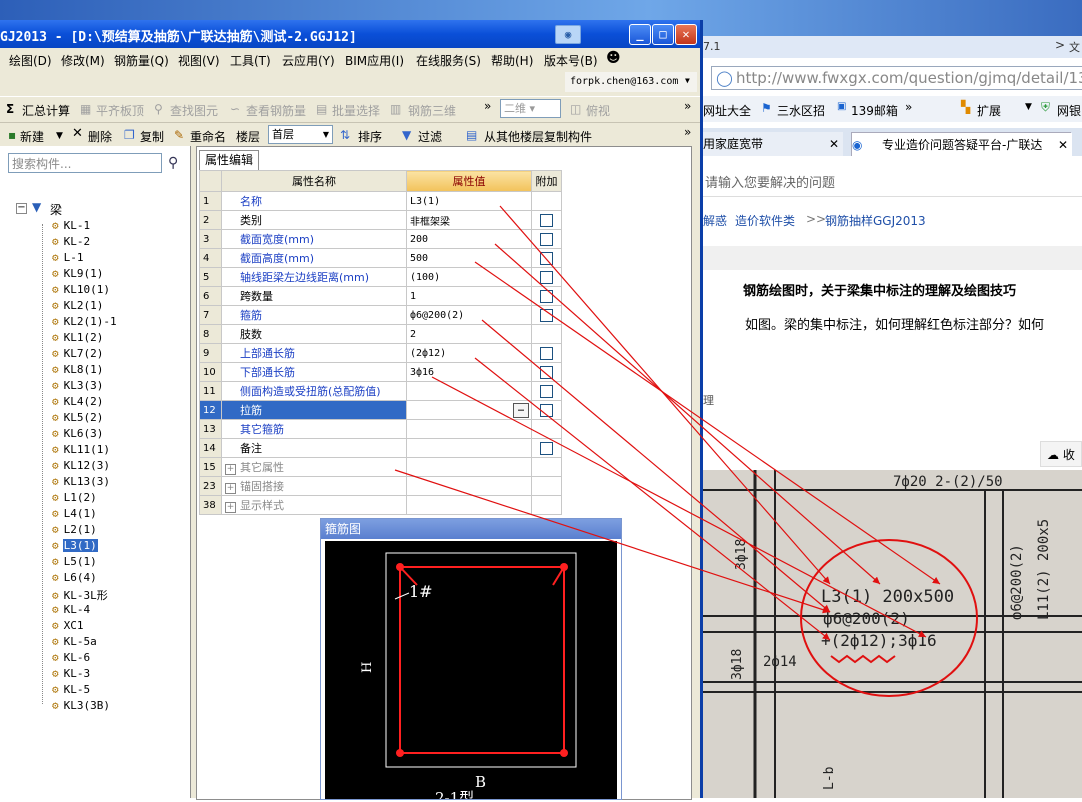  I want to click on tree-item: ⚙ KL1(2), so click(78, 339).